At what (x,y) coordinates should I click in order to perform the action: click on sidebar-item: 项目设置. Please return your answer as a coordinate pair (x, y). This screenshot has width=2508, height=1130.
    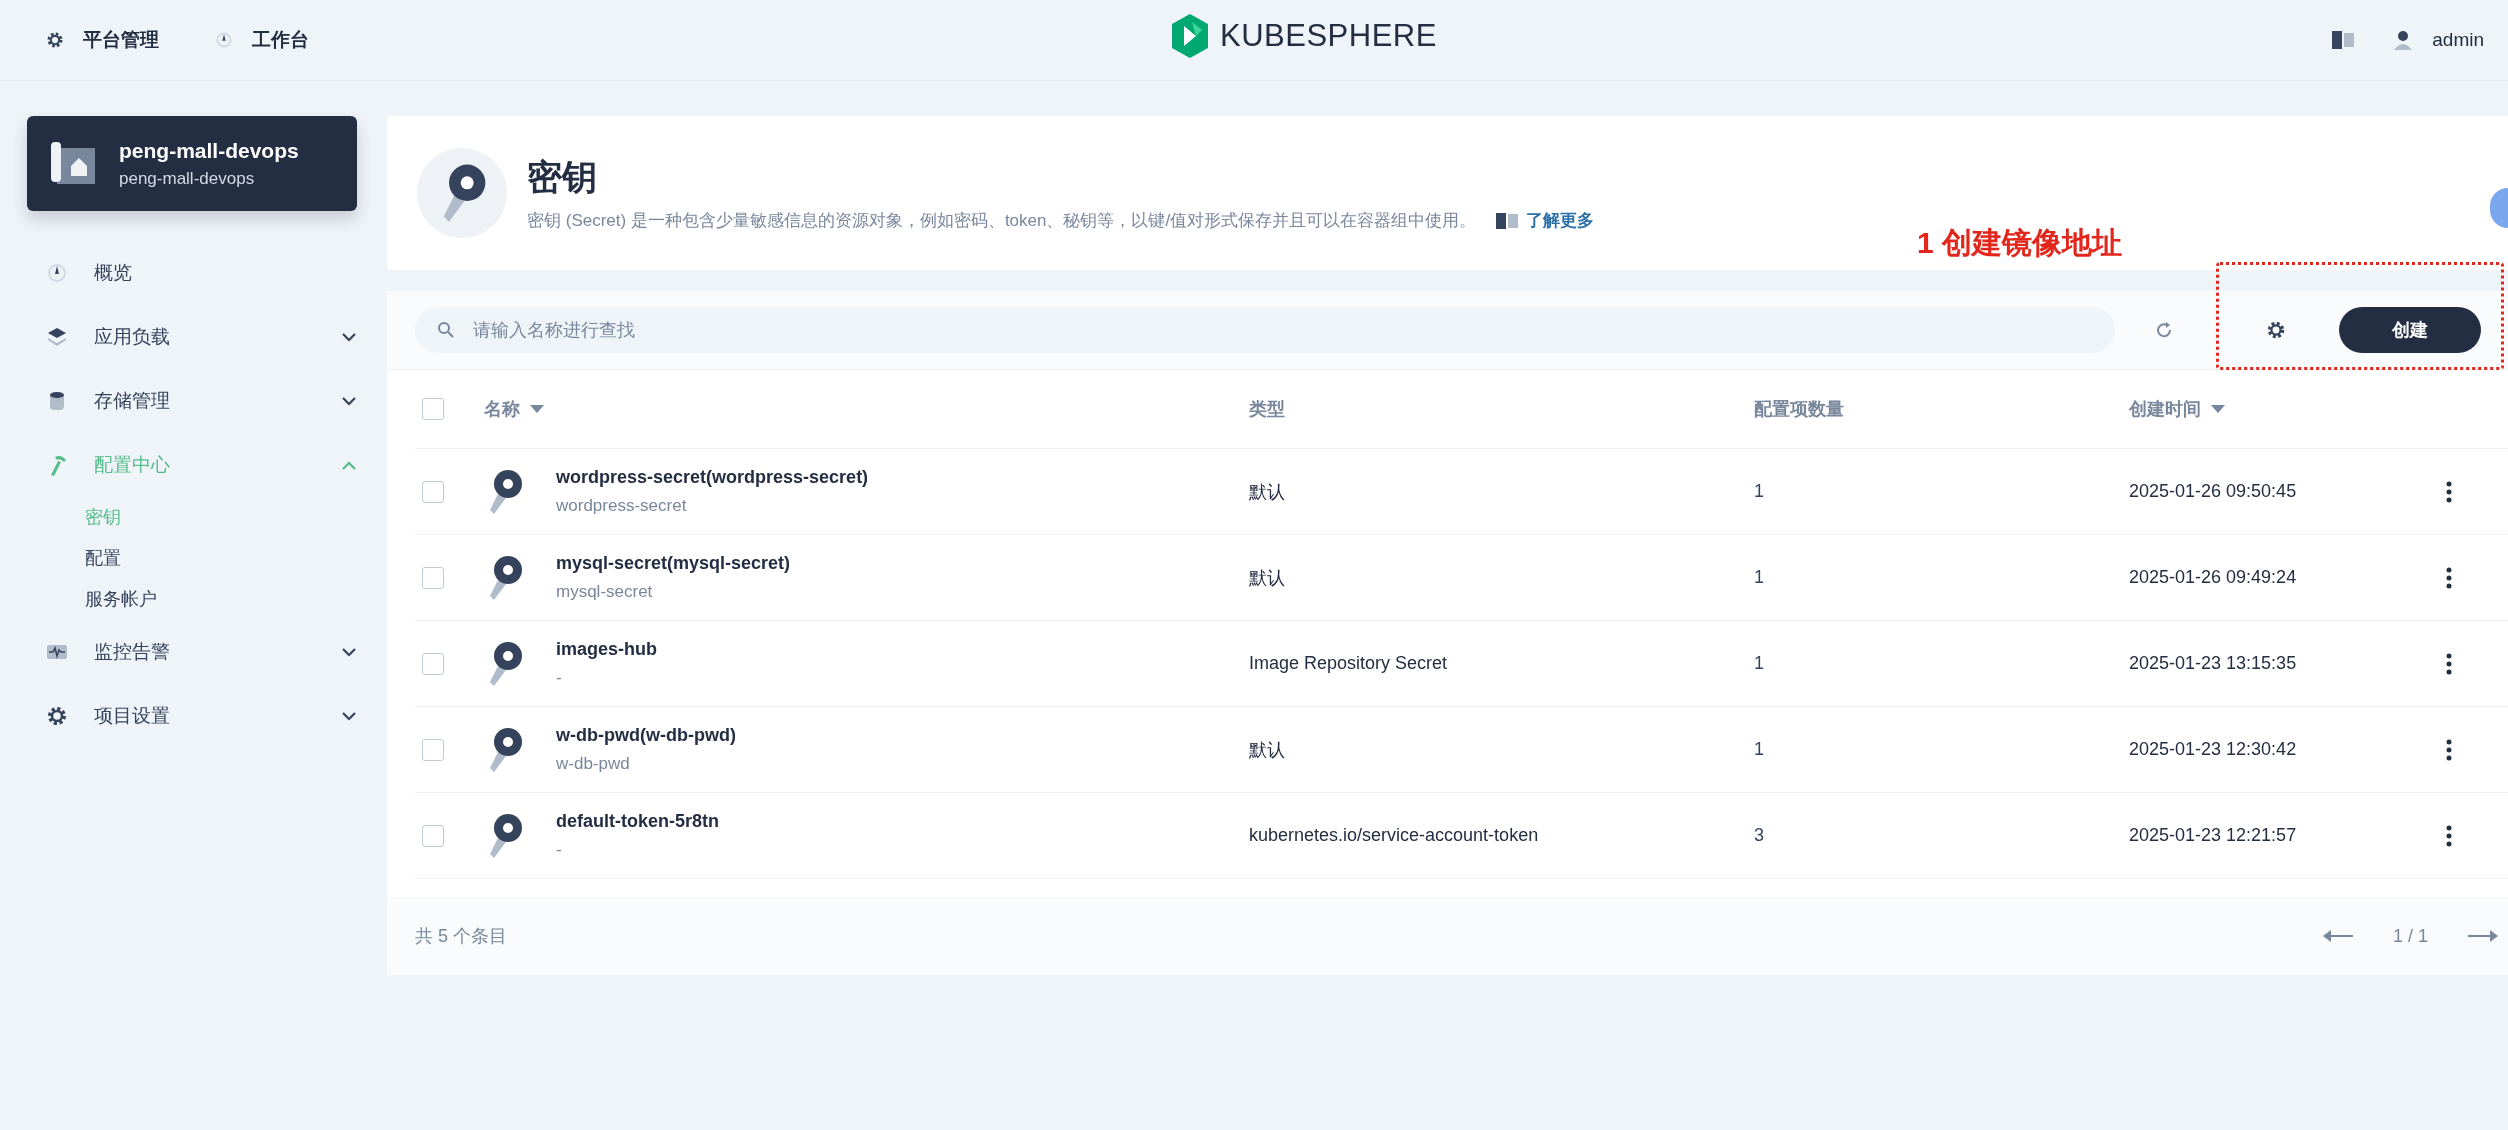
    Looking at the image, I should click on (193, 716).